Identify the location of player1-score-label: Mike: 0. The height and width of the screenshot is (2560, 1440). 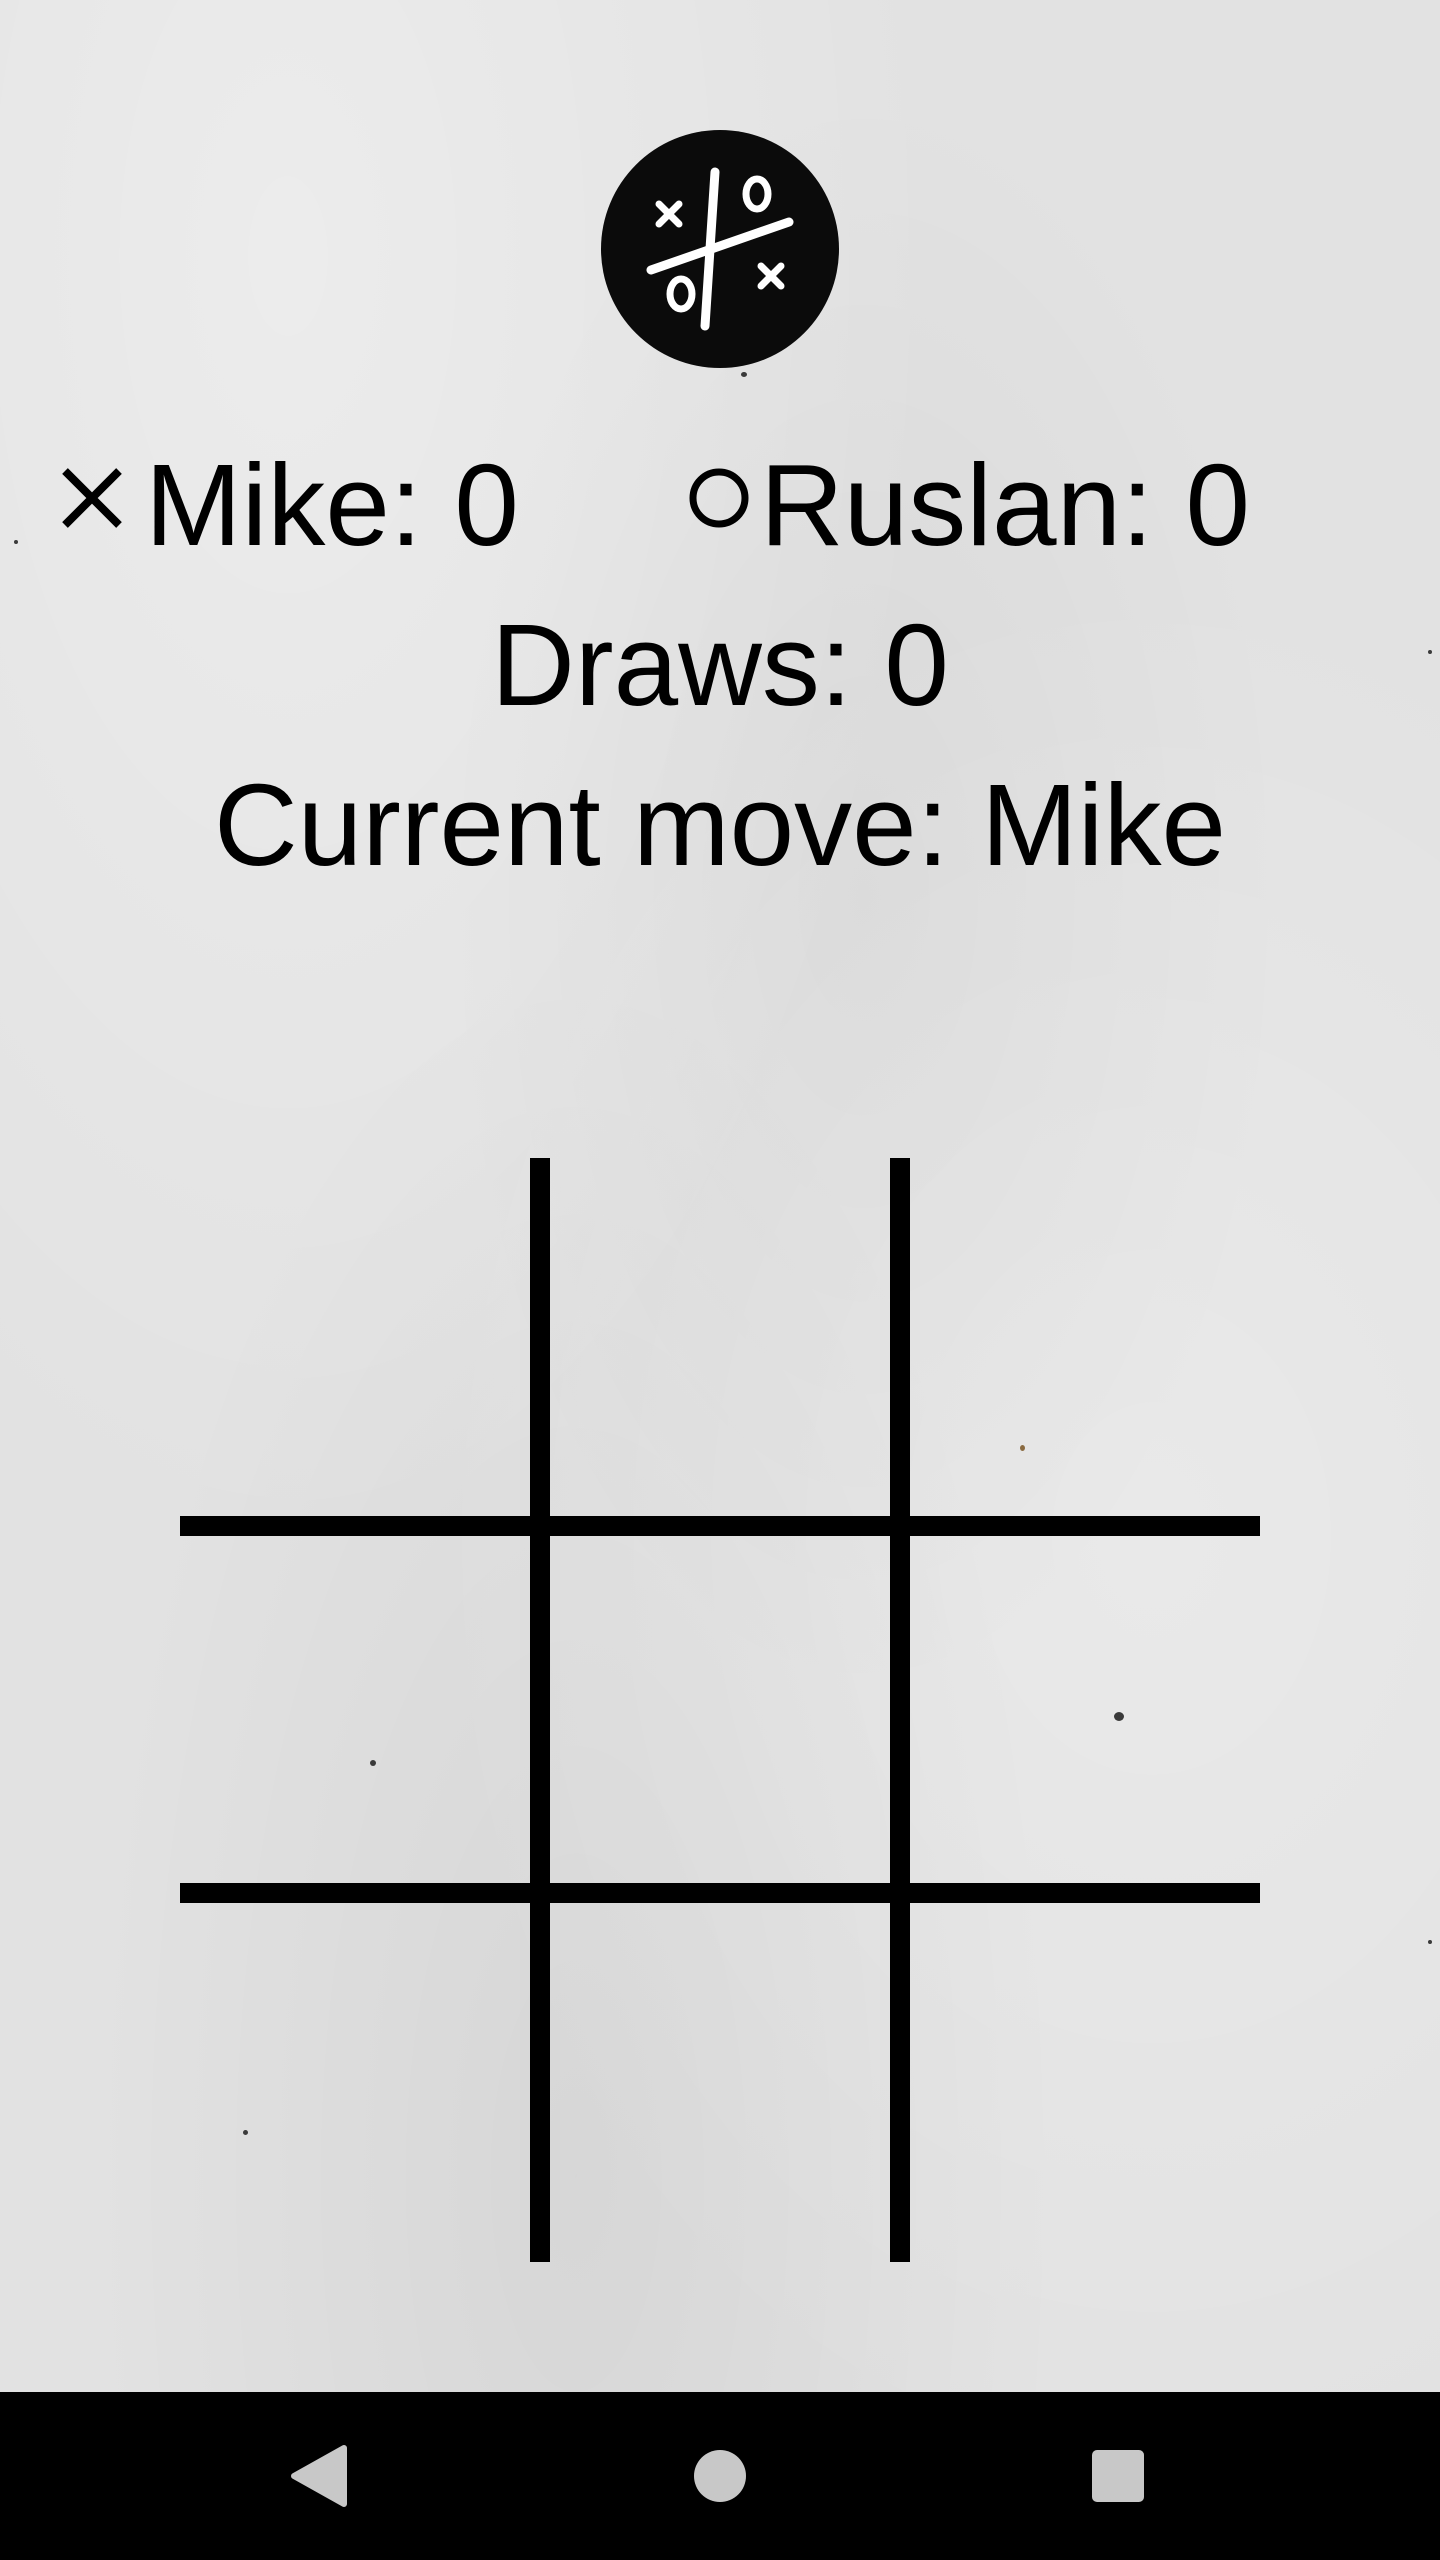
(332, 505).